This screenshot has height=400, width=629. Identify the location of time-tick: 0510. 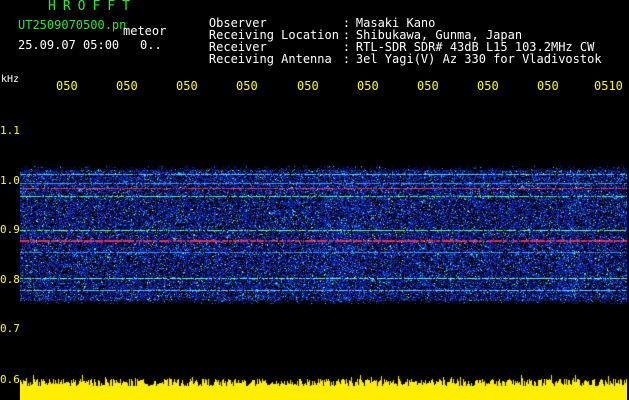
(608, 86).